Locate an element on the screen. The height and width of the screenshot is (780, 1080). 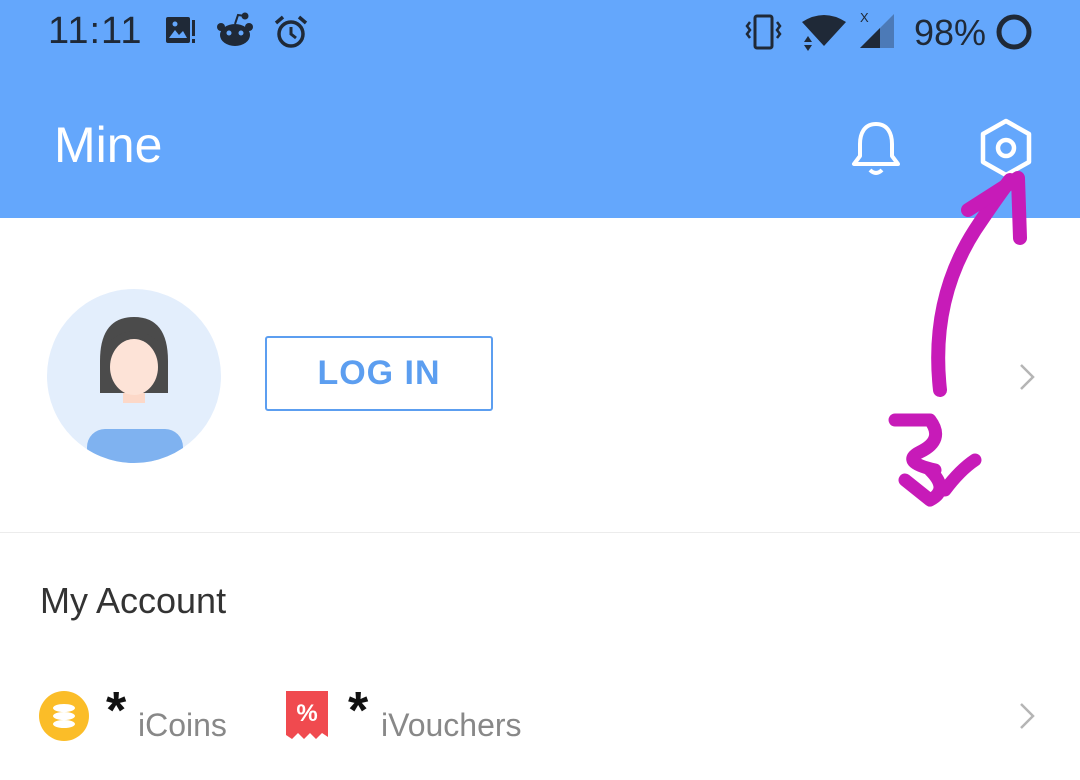
battery-percent: 98% is located at coordinates (950, 32).